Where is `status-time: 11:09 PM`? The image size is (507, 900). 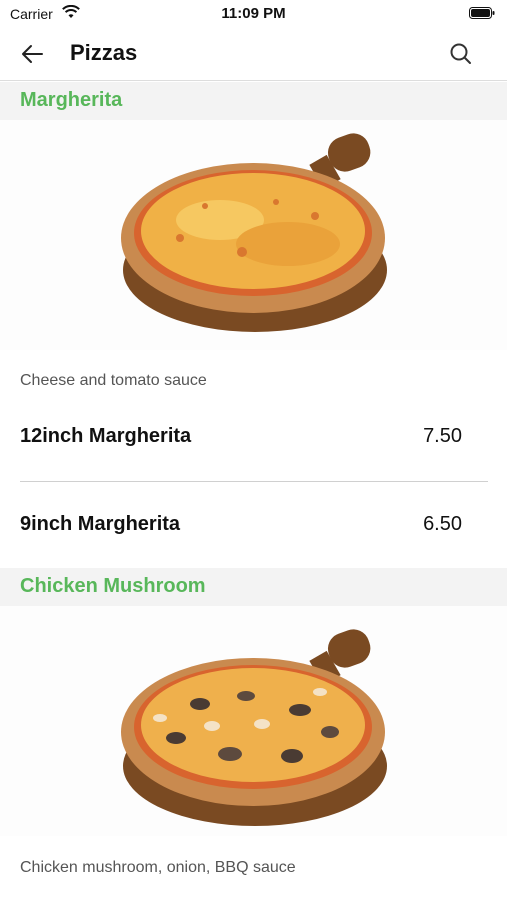 status-time: 11:09 PM is located at coordinates (253, 13).